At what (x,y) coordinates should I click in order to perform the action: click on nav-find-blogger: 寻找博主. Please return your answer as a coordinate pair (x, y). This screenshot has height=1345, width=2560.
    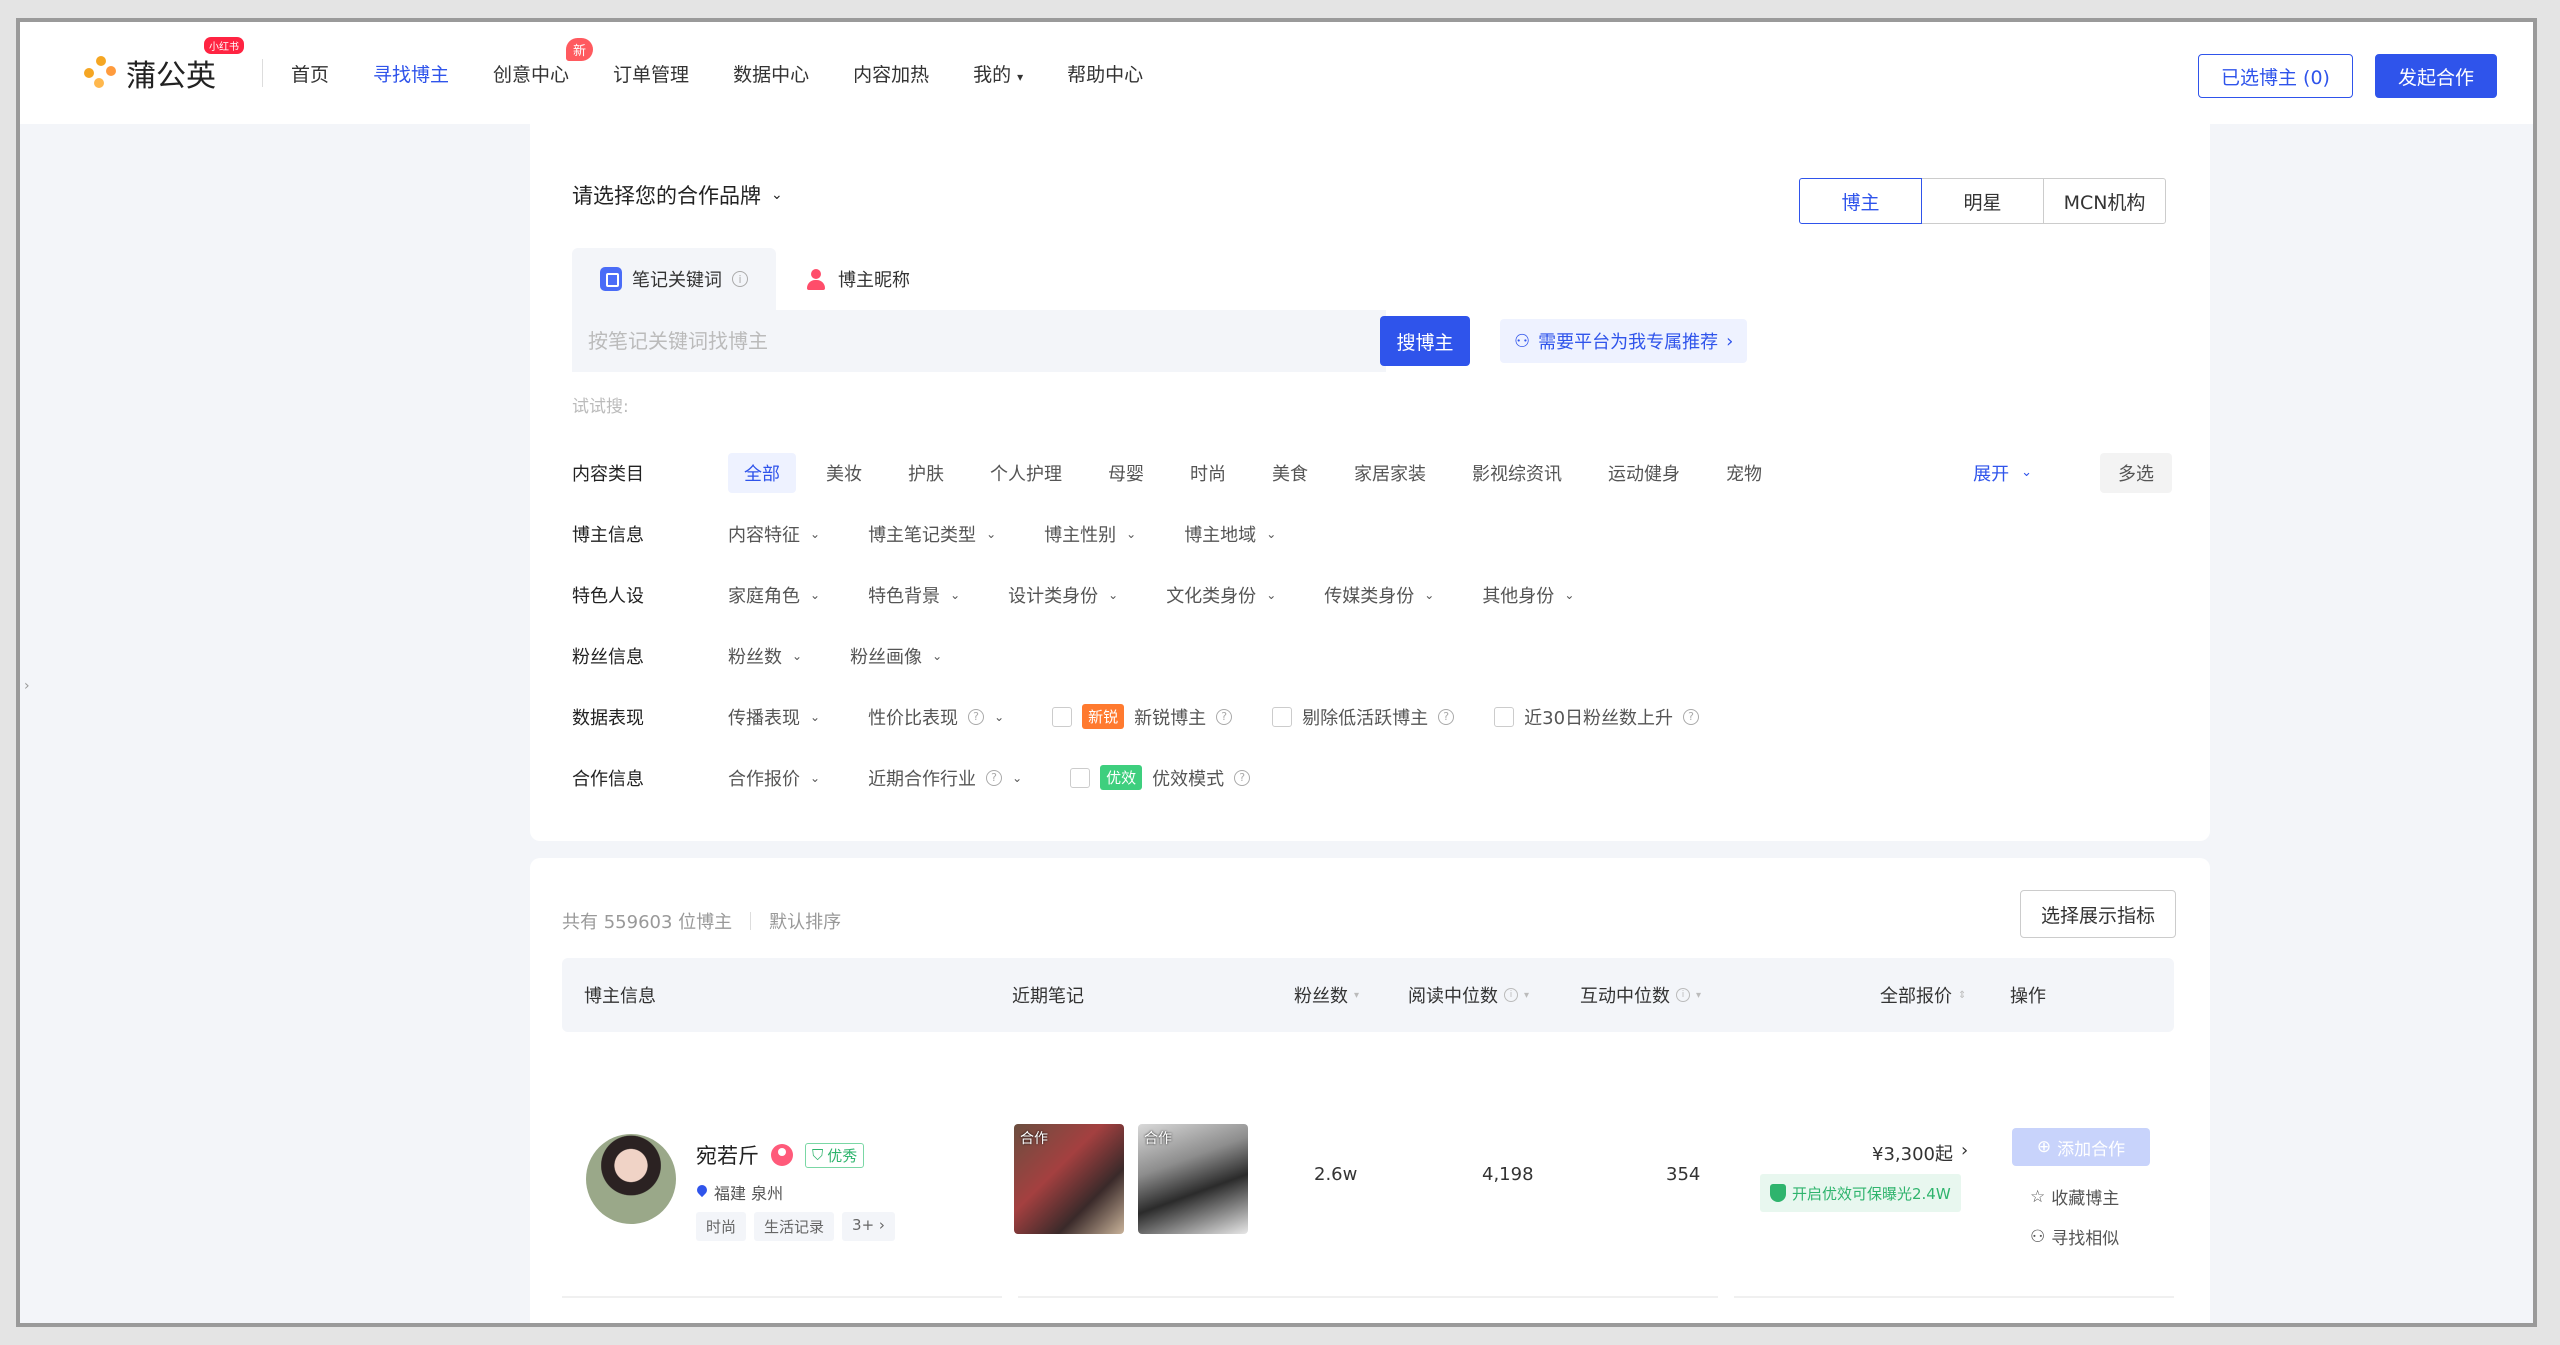
    Looking at the image, I should click on (411, 73).